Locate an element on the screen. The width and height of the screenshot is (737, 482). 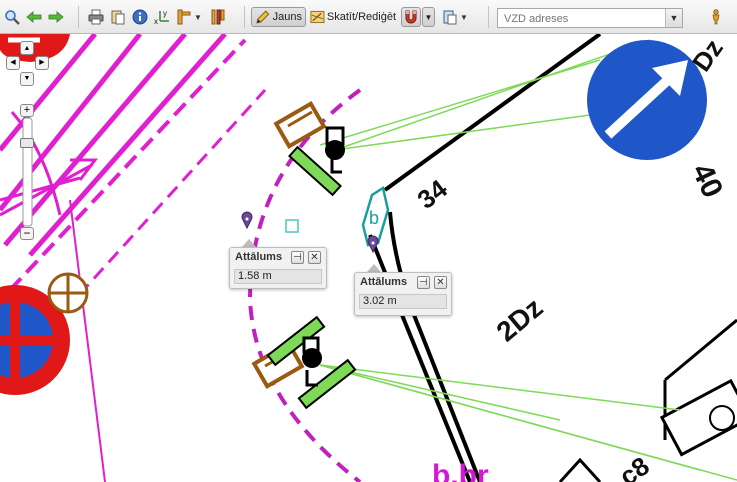
magnifier-icon is located at coordinates (12, 17).